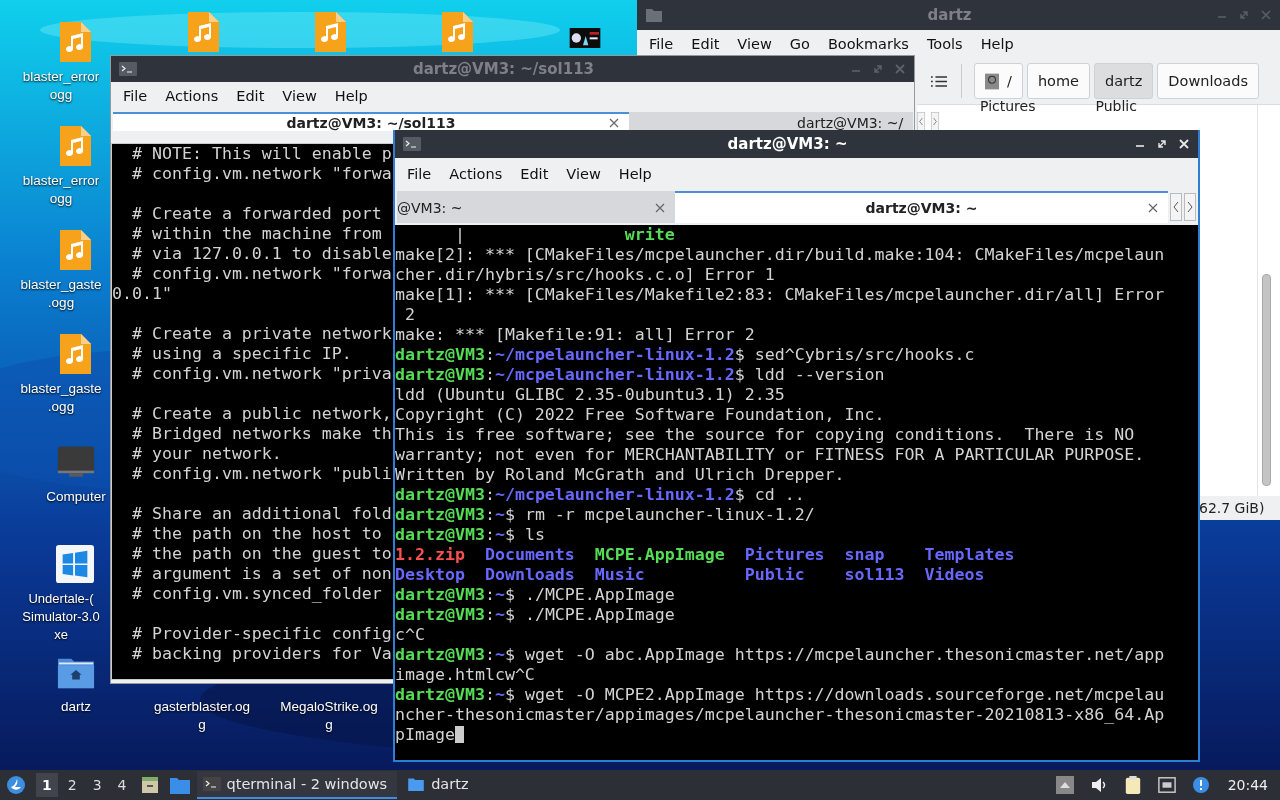 The image size is (1280, 800). What do you see at coordinates (16, 785) in the screenshot?
I see `start-menu-icon` at bounding box center [16, 785].